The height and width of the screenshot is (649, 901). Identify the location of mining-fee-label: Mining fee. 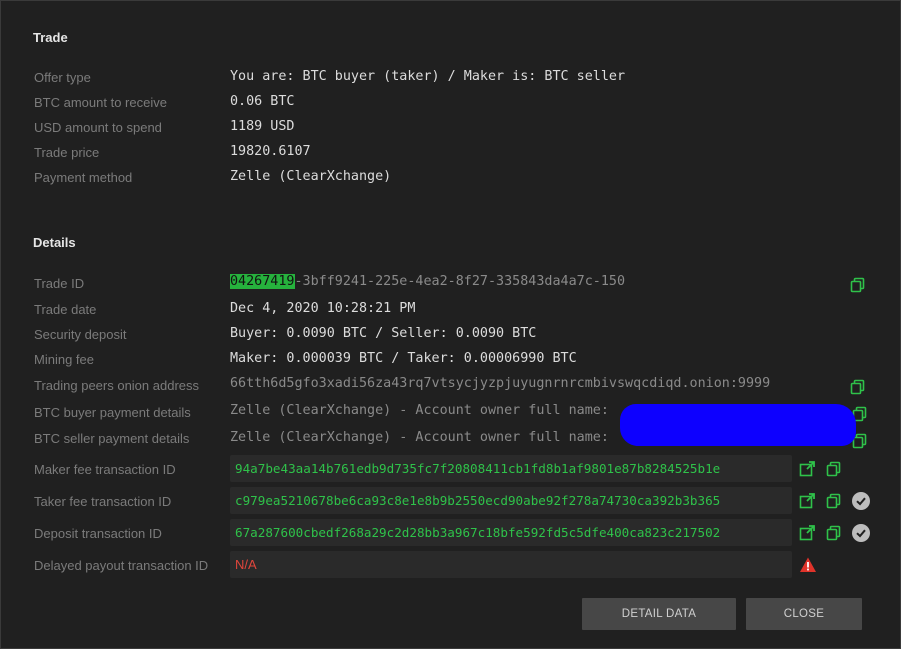
(64, 359).